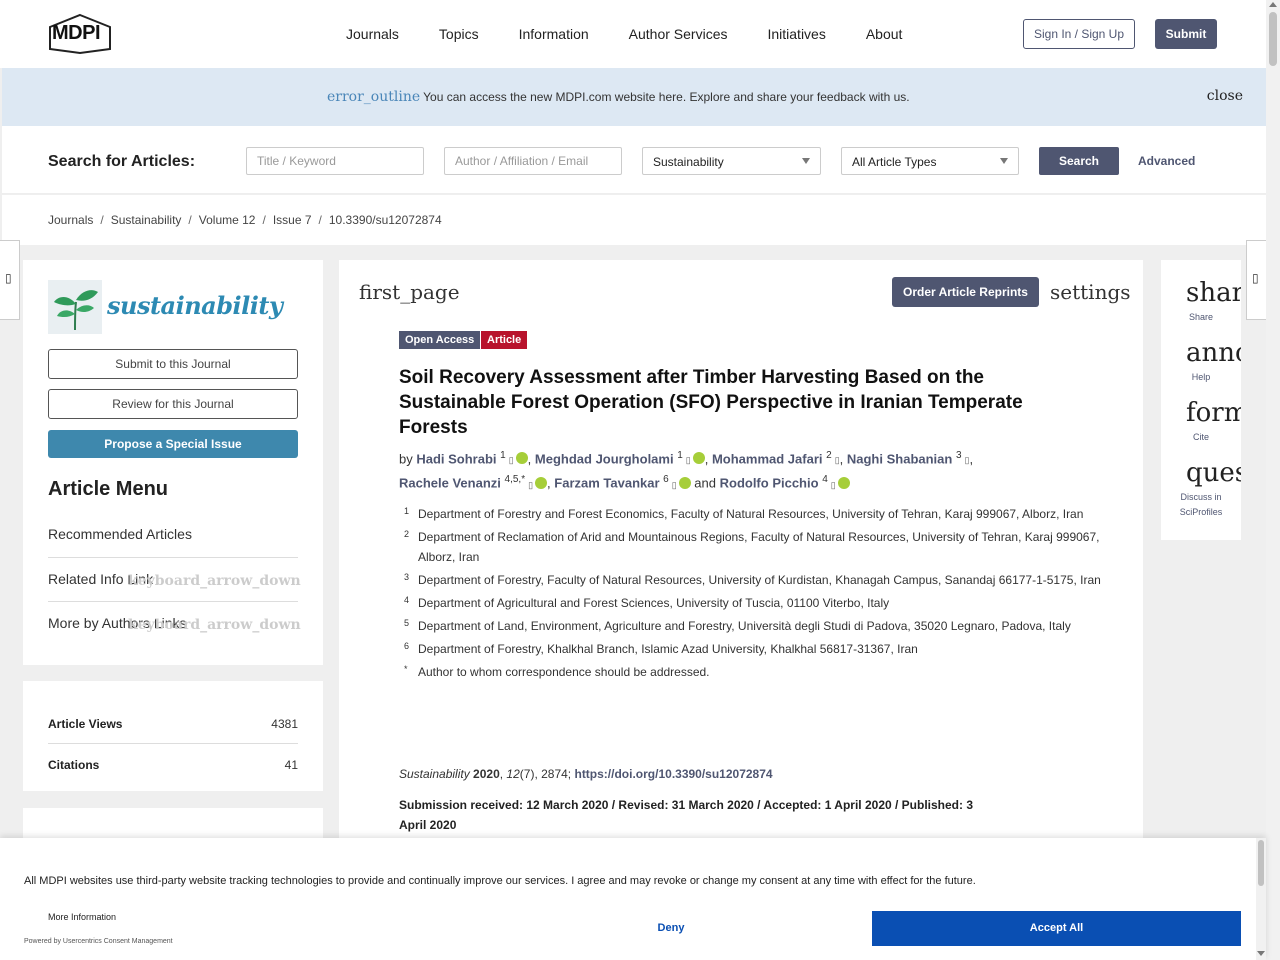 This screenshot has width=1280, height=960. I want to click on scroll-down-icon, so click(1261, 953).